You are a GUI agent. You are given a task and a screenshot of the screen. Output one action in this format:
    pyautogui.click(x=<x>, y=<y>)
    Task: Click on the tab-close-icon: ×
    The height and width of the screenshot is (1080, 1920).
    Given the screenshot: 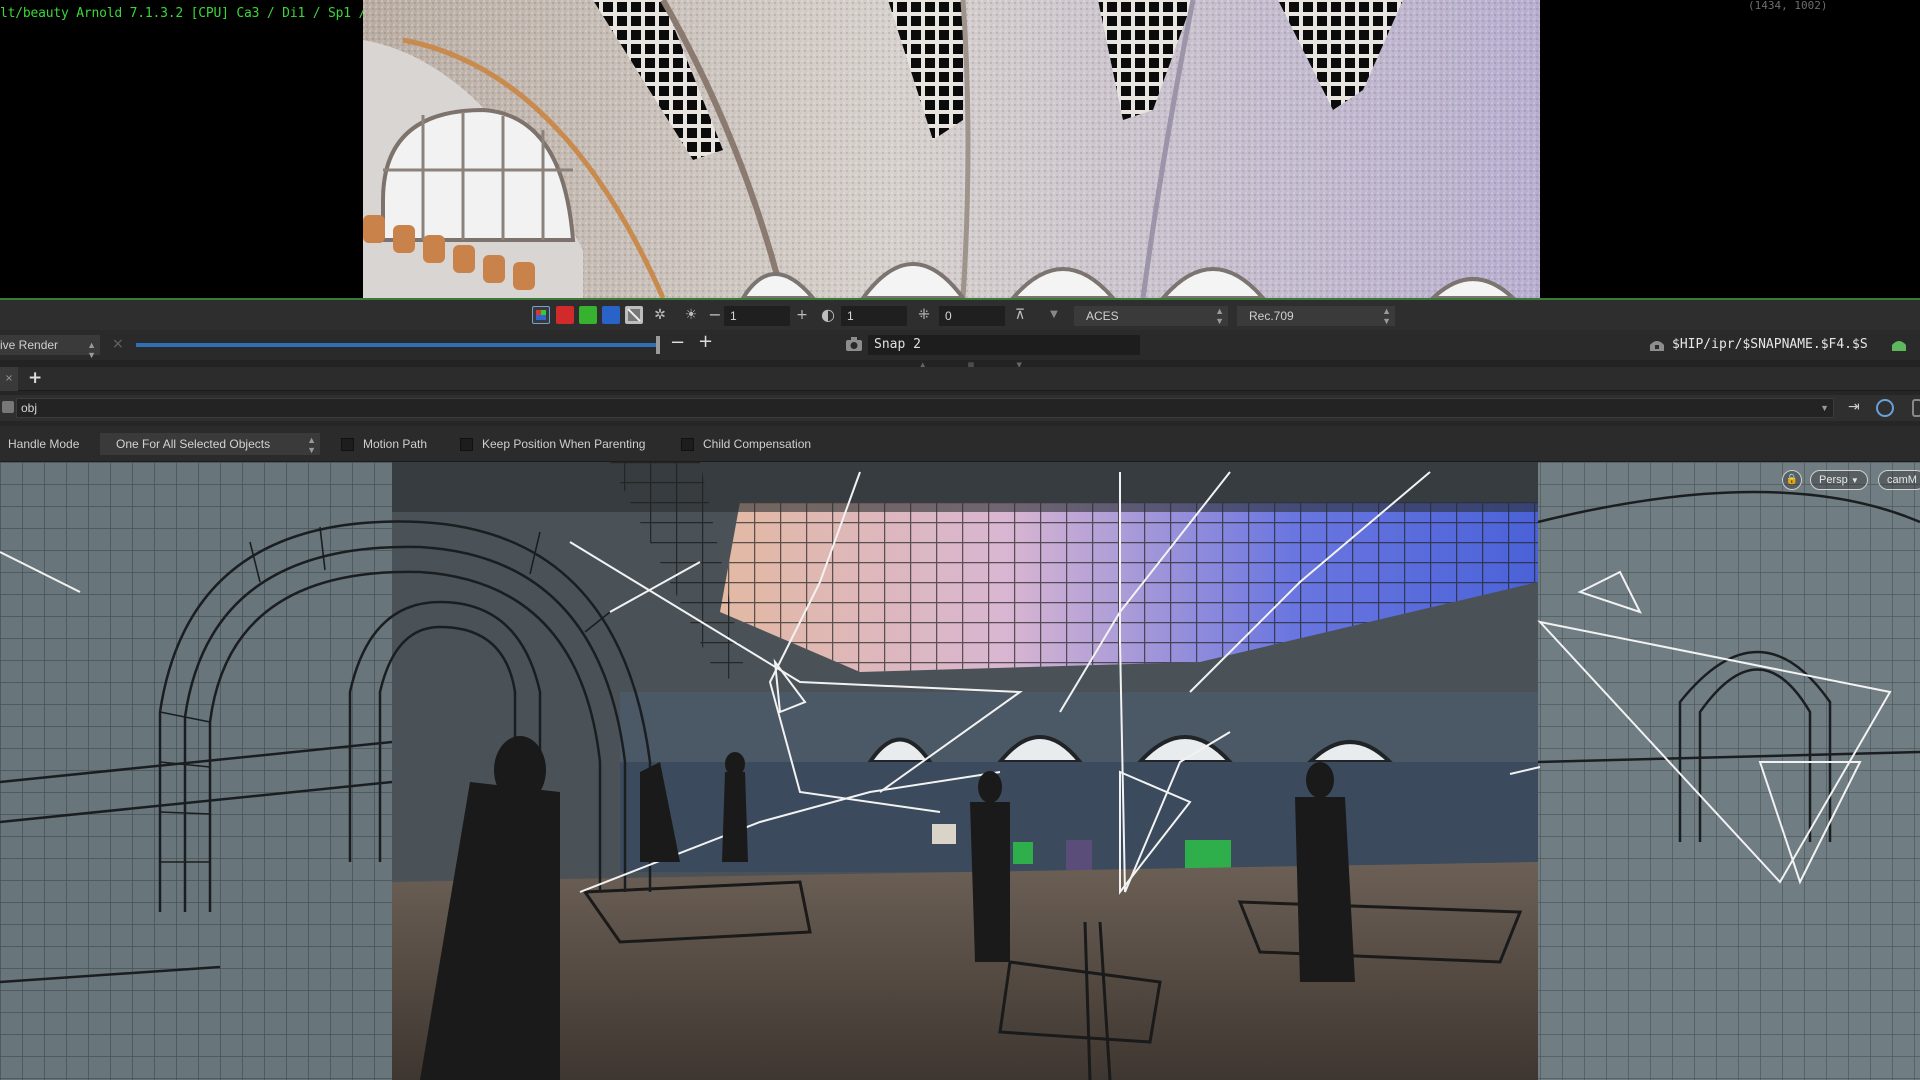 What is the action you would take?
    pyautogui.click(x=9, y=379)
    